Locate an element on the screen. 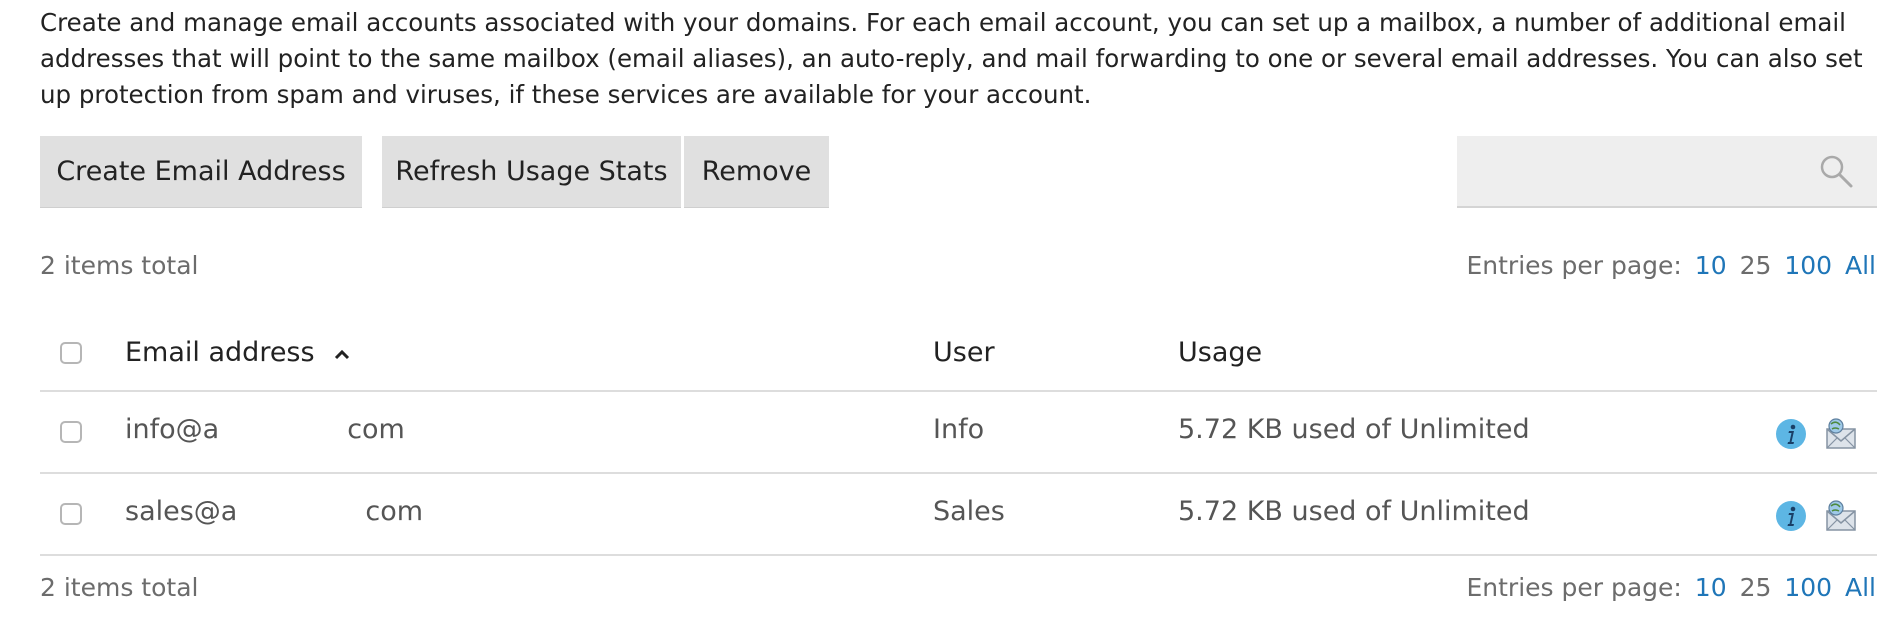  select-all-checkbox is located at coordinates (71, 353).